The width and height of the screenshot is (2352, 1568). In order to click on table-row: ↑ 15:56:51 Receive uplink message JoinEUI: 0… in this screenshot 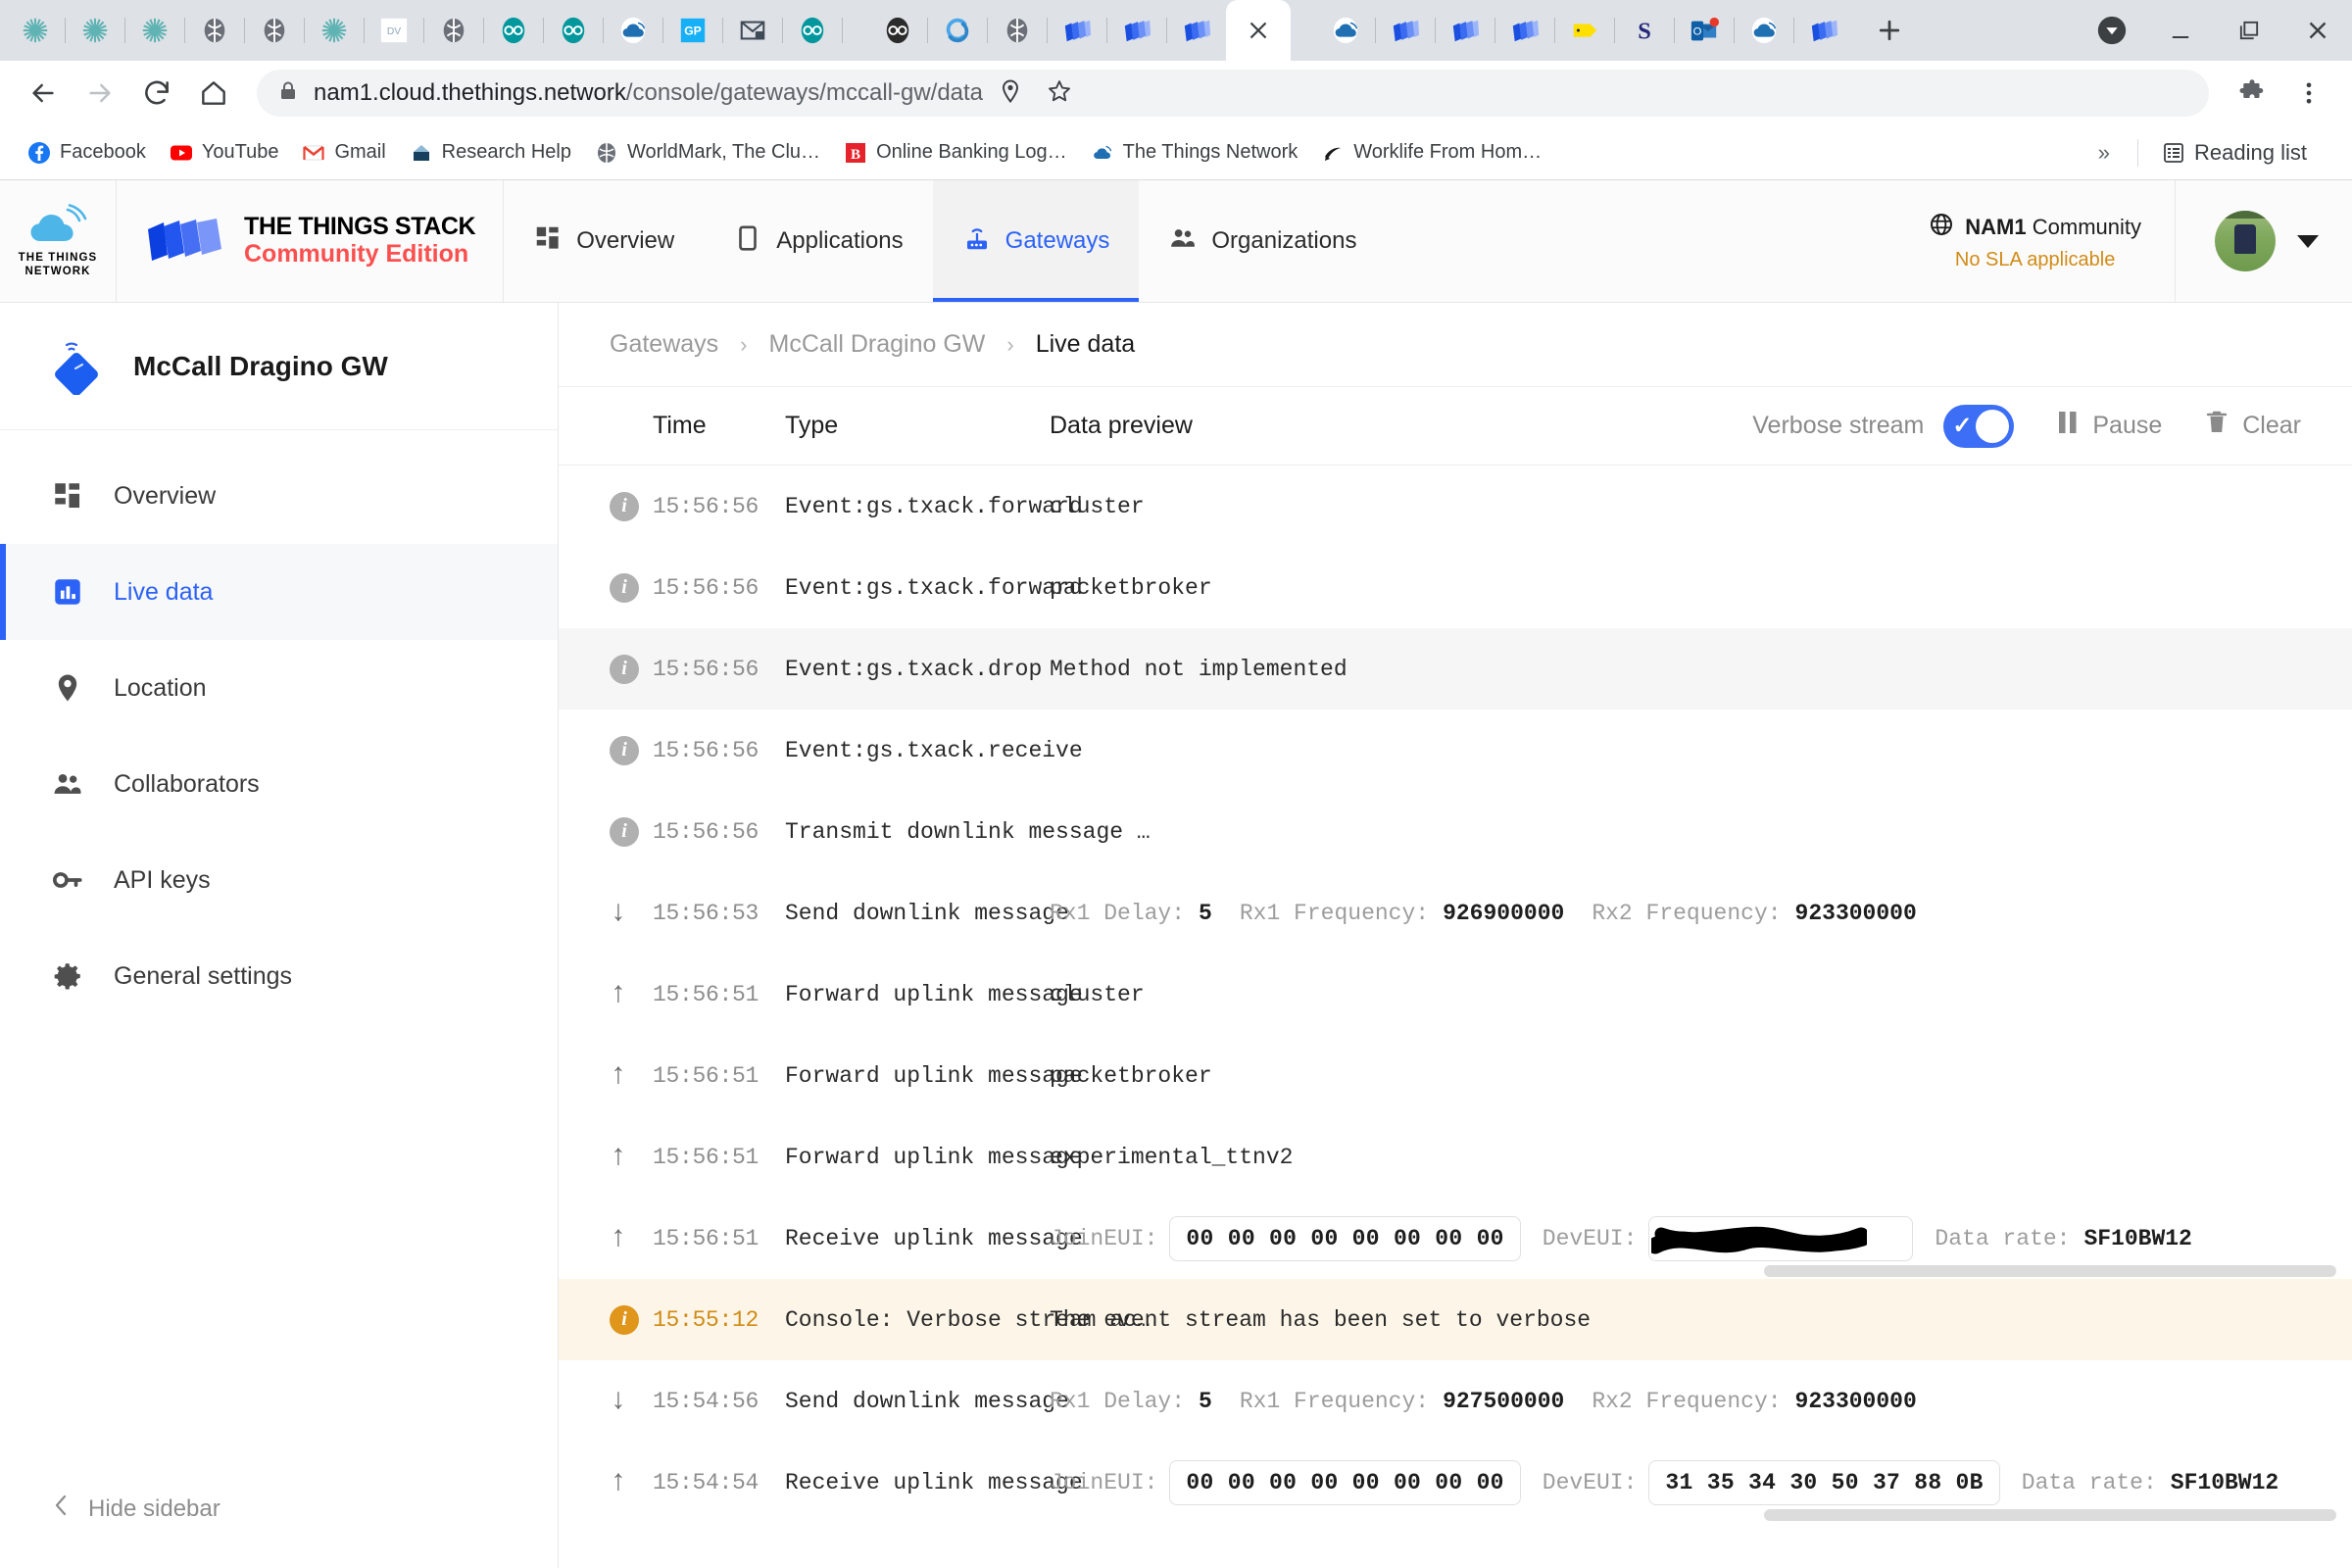, I will do `click(1455, 1238)`.